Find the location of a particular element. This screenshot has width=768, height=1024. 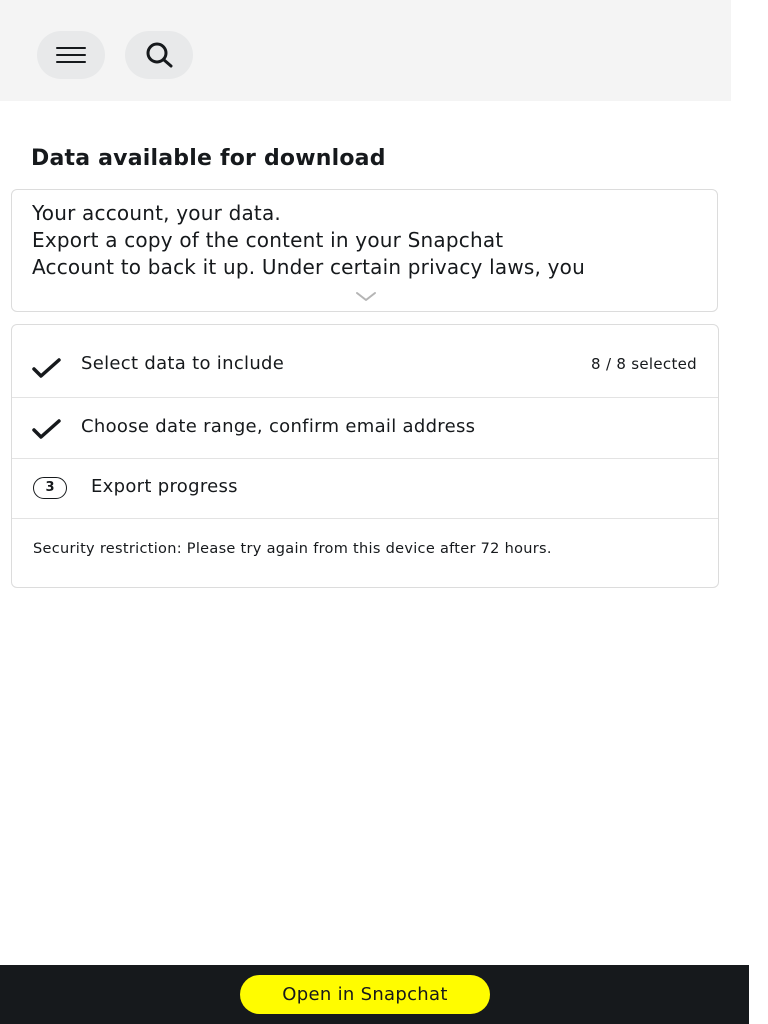

step-label: Select data to include is located at coordinates (183, 363).